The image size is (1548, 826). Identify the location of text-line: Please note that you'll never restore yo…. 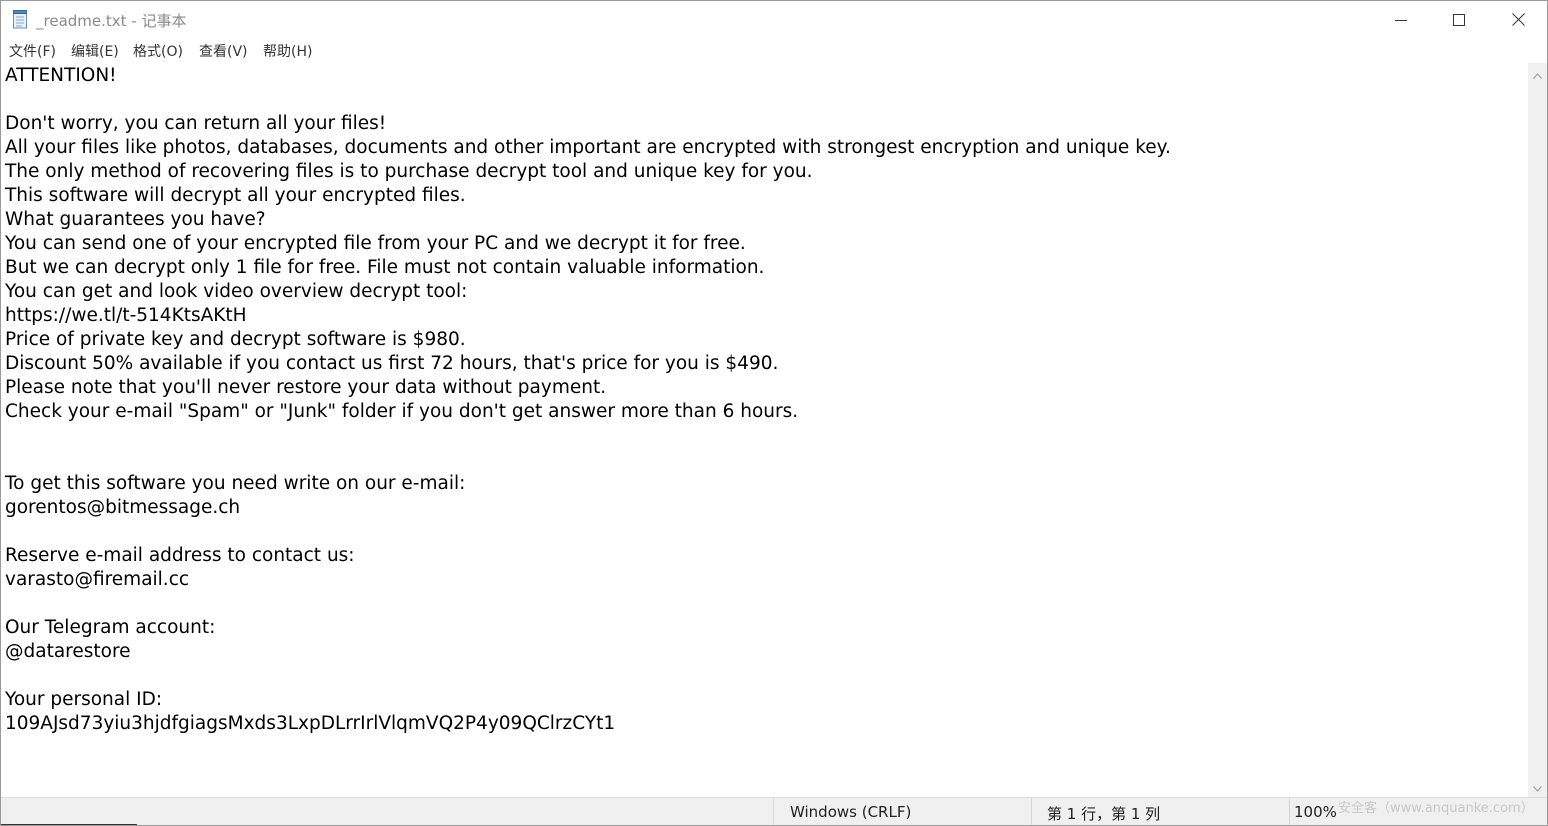
(306, 387).